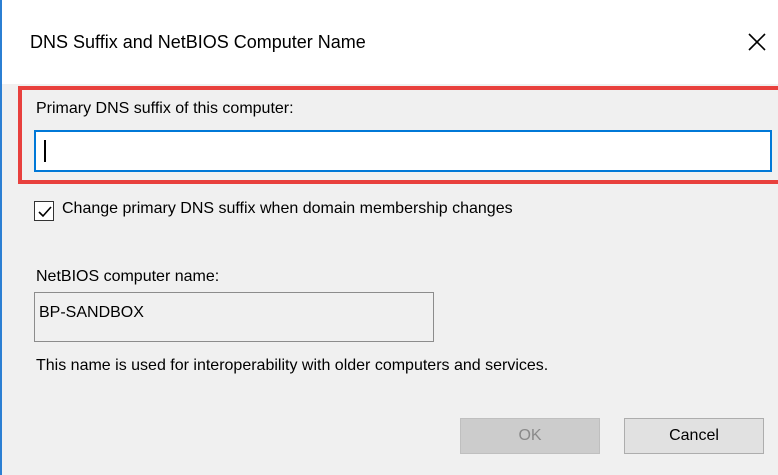  Describe the element at coordinates (234, 317) in the screenshot. I see `netbios-name-field: BP-SANDBOX` at that location.